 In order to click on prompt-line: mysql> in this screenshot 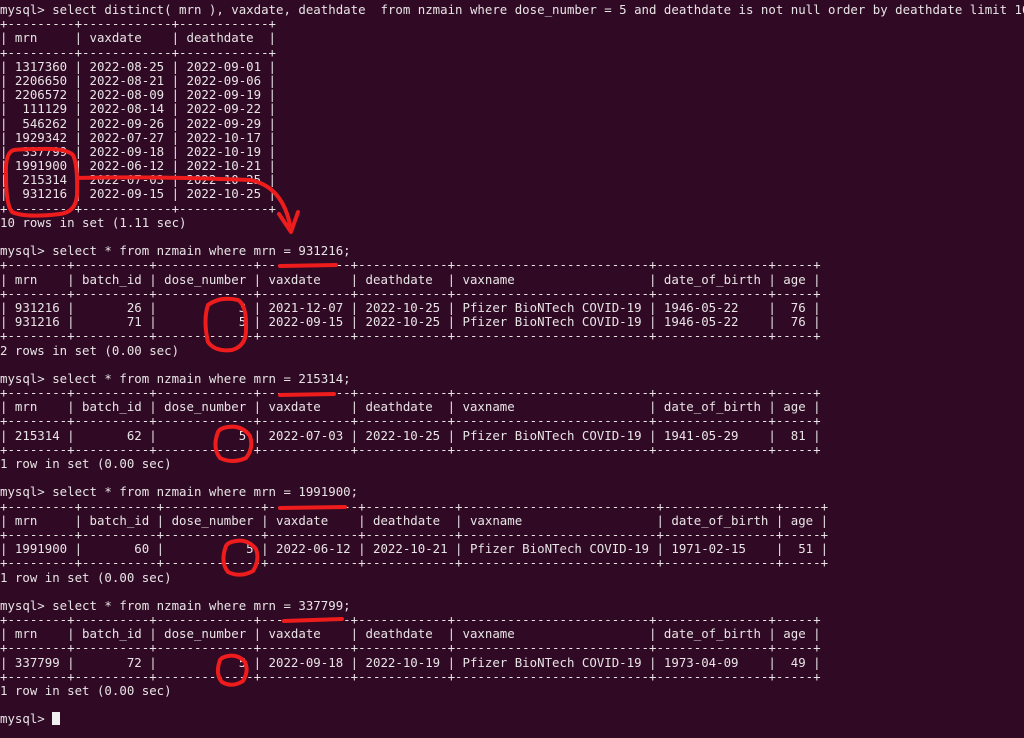, I will do `click(512, 719)`.